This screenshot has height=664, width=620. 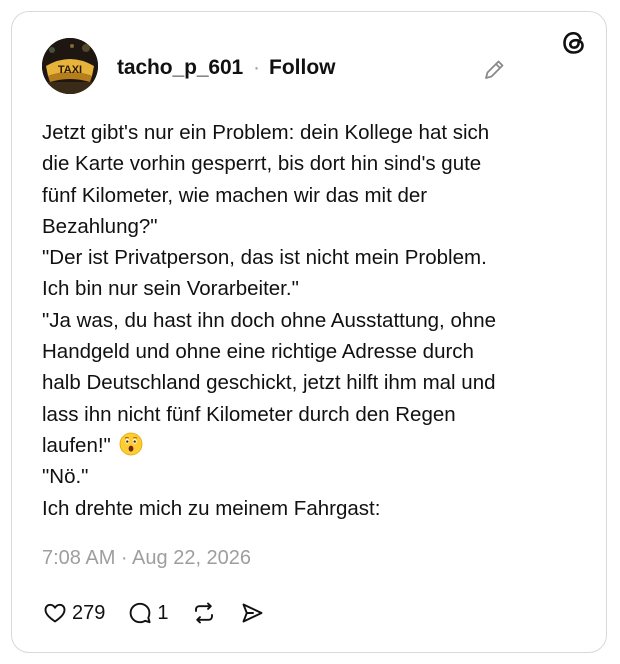 What do you see at coordinates (163, 612) in the screenshot?
I see `reply-count: 1` at bounding box center [163, 612].